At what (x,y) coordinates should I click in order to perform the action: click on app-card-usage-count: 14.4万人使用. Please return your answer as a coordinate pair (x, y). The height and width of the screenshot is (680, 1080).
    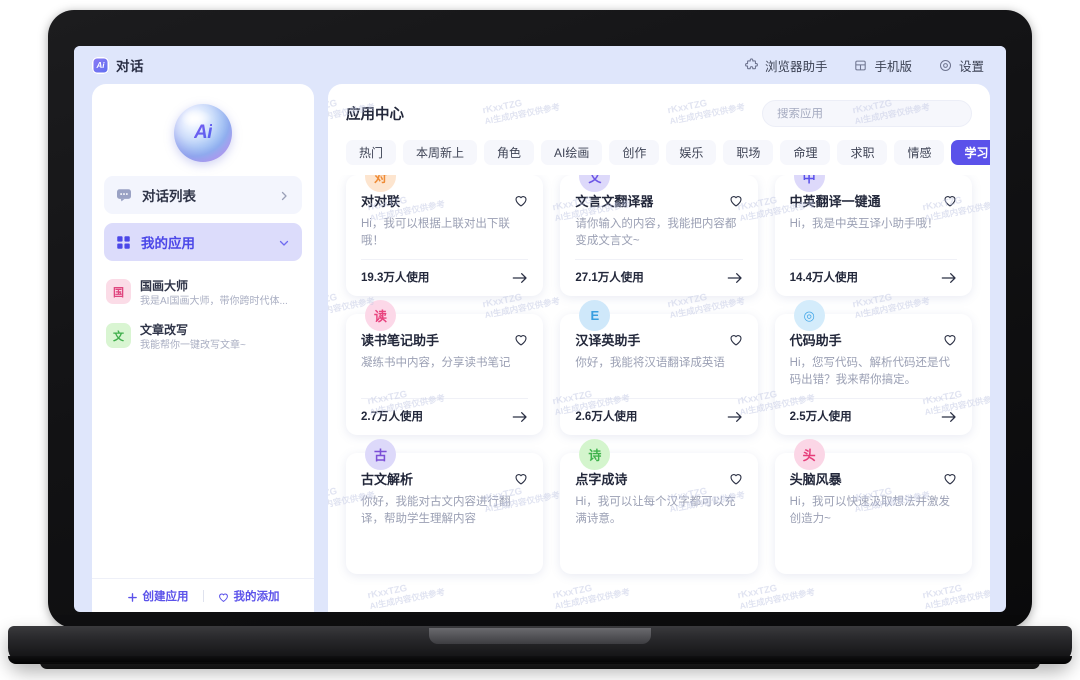
    Looking at the image, I should click on (824, 278).